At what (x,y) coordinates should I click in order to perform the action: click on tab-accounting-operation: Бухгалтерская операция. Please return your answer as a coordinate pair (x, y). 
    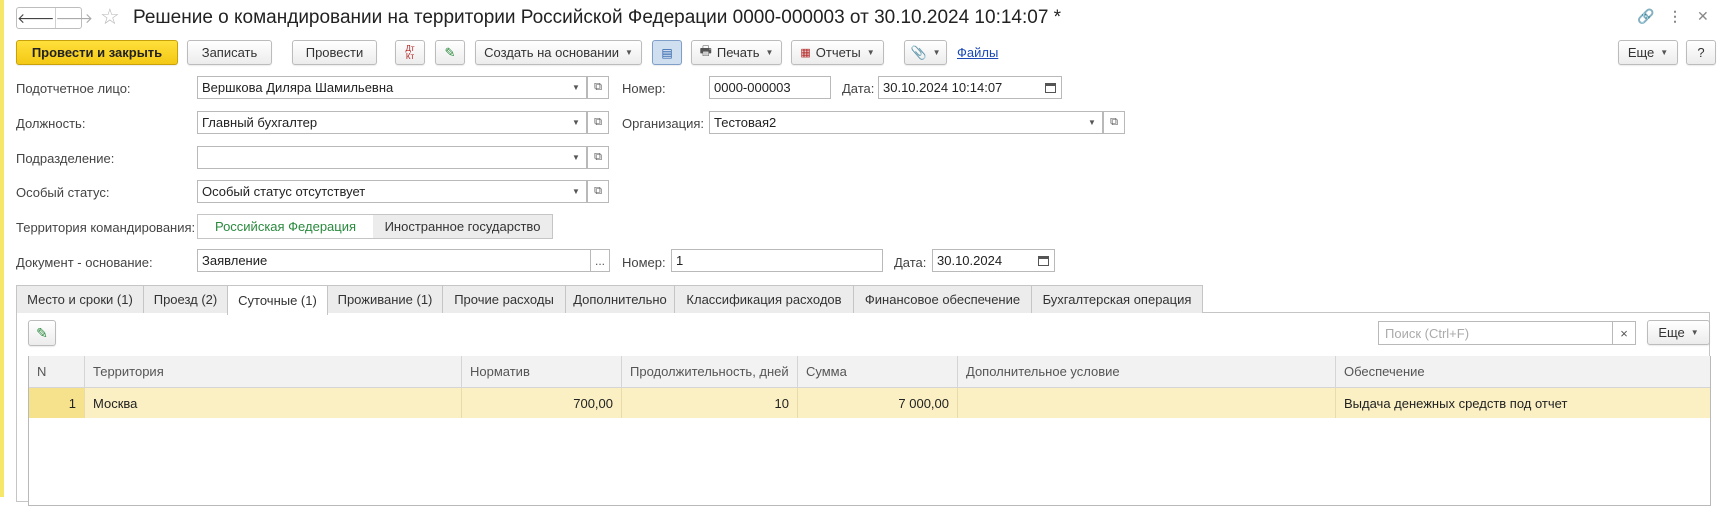
    Looking at the image, I should click on (1117, 299).